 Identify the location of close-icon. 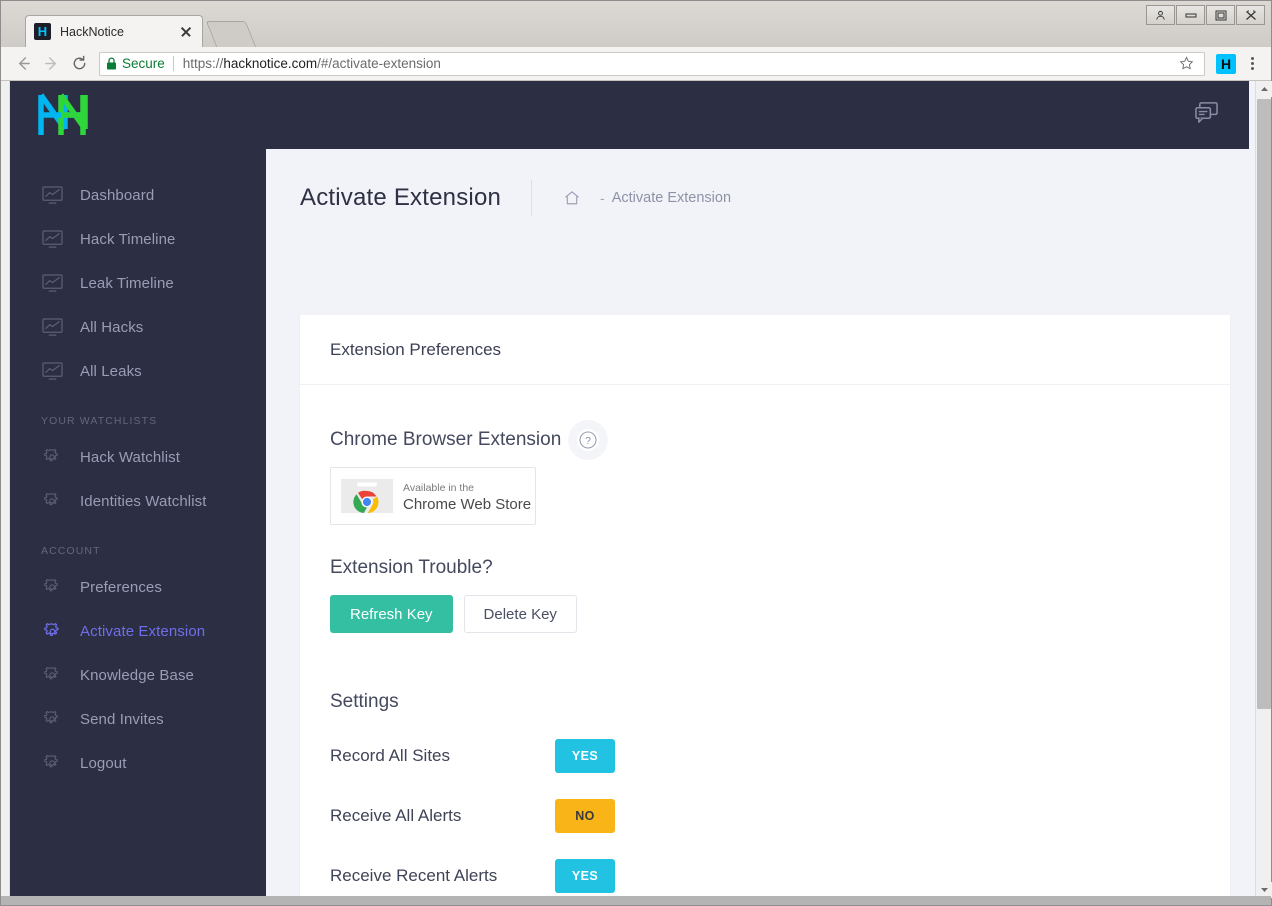
(186, 32).